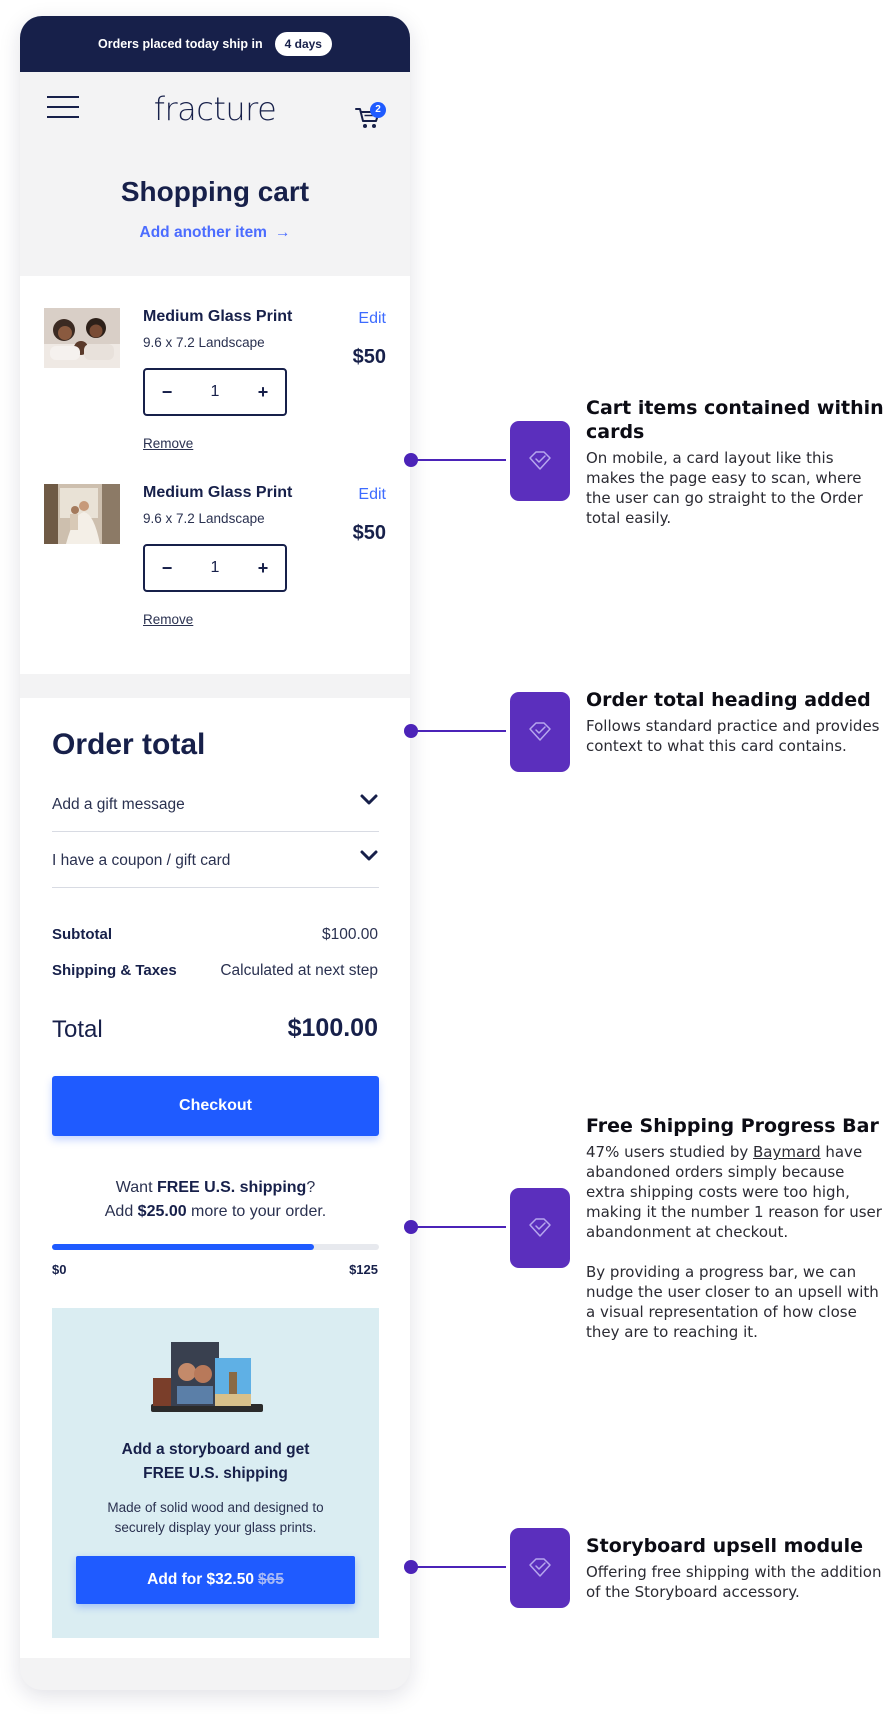 This screenshot has height=1714, width=890. Describe the element at coordinates (735, 420) in the screenshot. I see `annotation-title: Cart items contained within cards` at that location.